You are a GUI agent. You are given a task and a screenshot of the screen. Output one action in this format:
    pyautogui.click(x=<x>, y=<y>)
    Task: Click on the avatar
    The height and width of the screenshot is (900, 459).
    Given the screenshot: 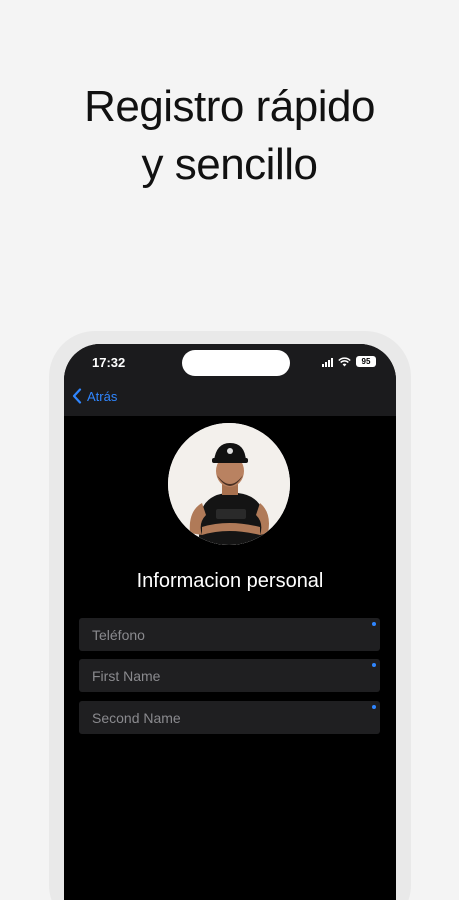 What is the action you would take?
    pyautogui.click(x=229, y=484)
    